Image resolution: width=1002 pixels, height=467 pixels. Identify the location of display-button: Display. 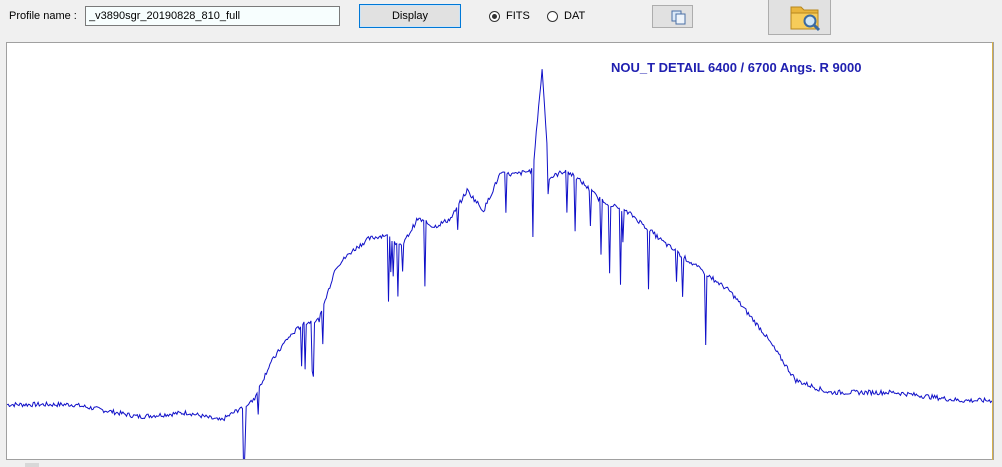
(410, 16).